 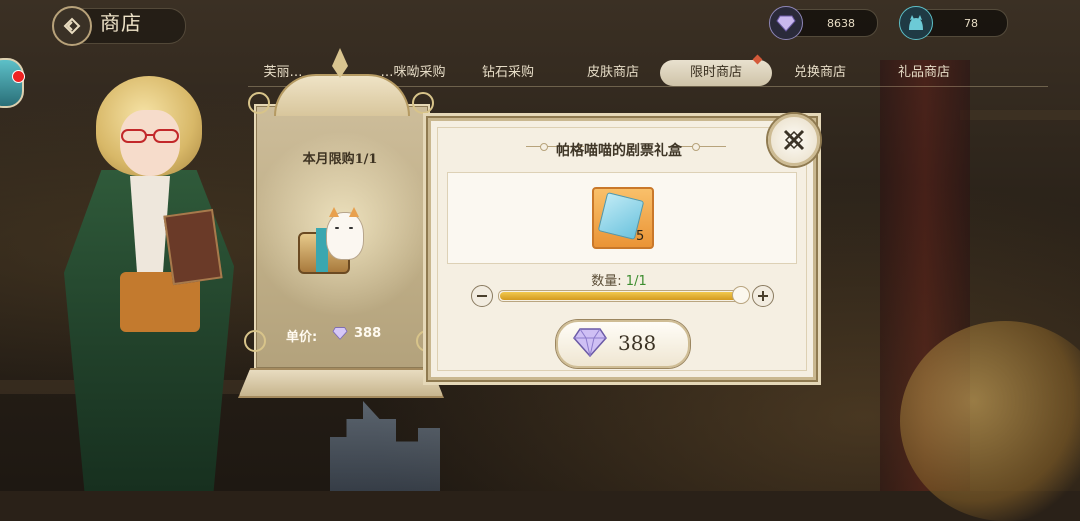 What do you see at coordinates (302, 337) in the screenshot?
I see `unit-price-label: 单价:` at bounding box center [302, 337].